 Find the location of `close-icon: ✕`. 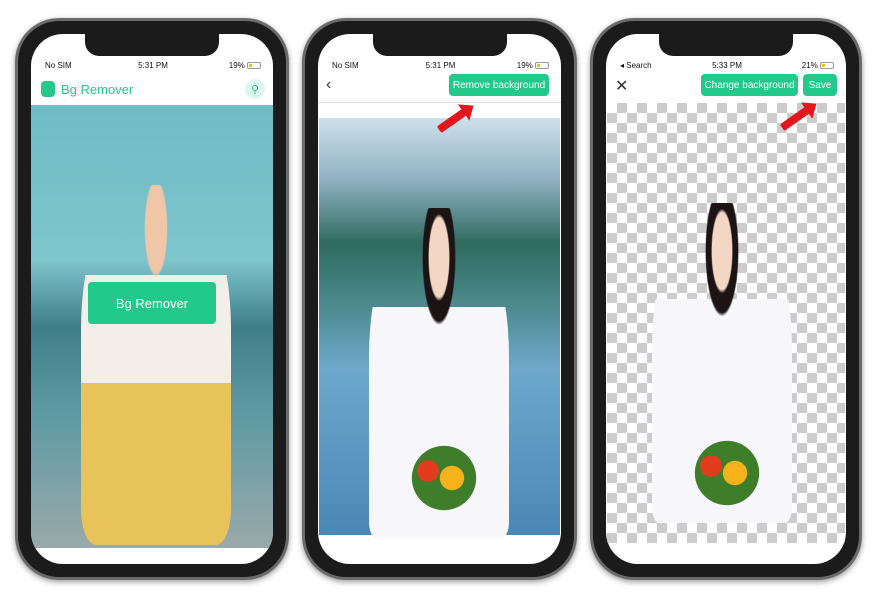

close-icon: ✕ is located at coordinates (621, 86).